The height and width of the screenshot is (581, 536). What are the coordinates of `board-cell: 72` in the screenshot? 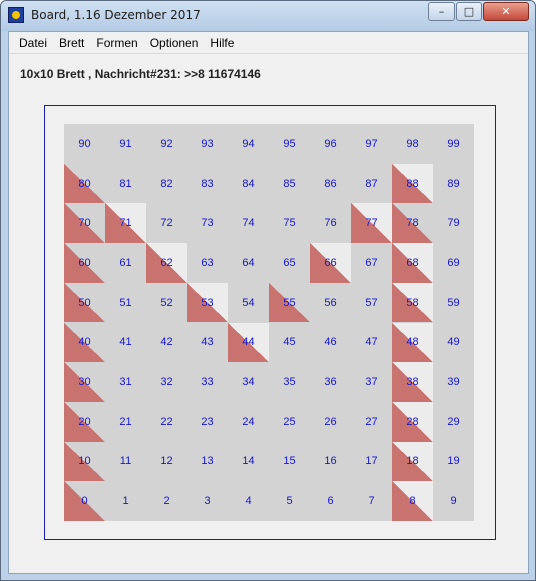 It's located at (166, 223).